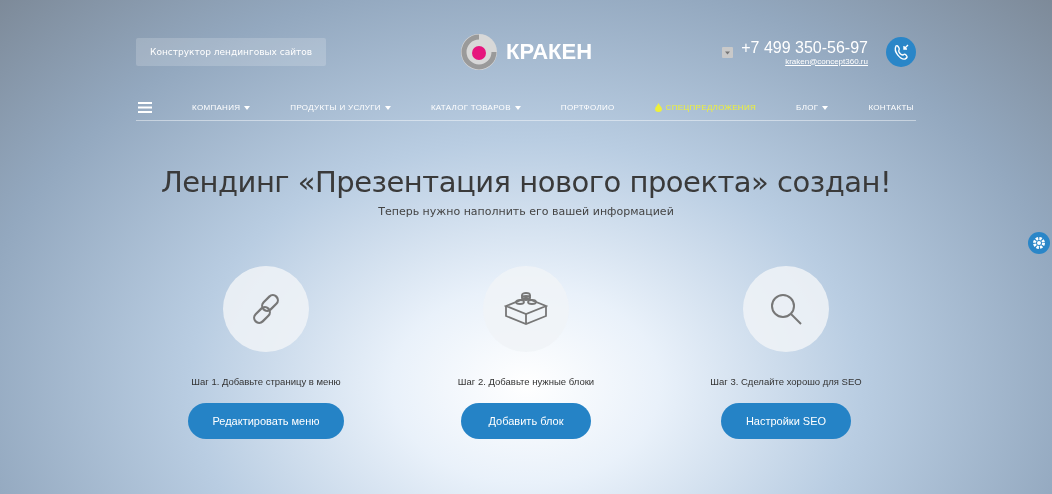 The height and width of the screenshot is (494, 1052). What do you see at coordinates (526, 211) in the screenshot?
I see `page-subtitle: Теперь нужно наполнить его вашей информацией` at bounding box center [526, 211].